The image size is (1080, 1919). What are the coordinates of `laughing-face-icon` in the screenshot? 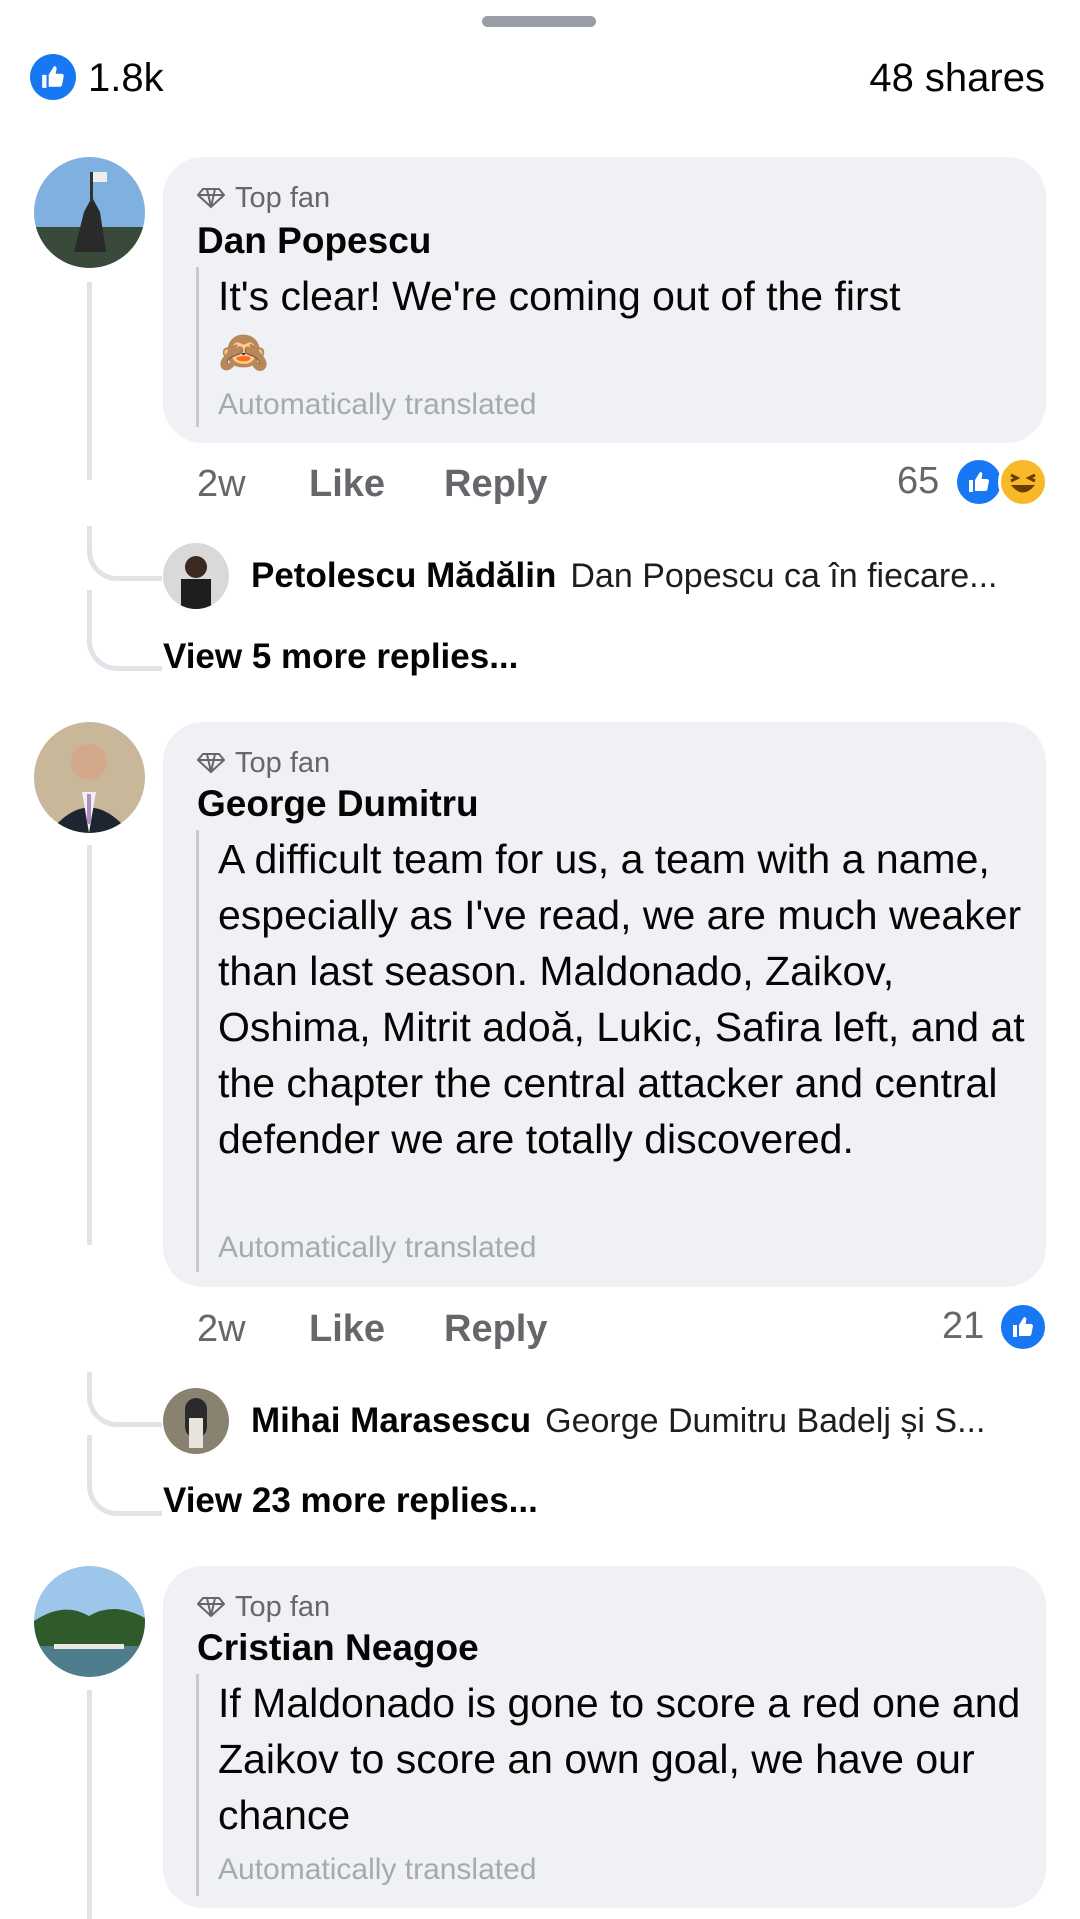 It's located at (1023, 483).